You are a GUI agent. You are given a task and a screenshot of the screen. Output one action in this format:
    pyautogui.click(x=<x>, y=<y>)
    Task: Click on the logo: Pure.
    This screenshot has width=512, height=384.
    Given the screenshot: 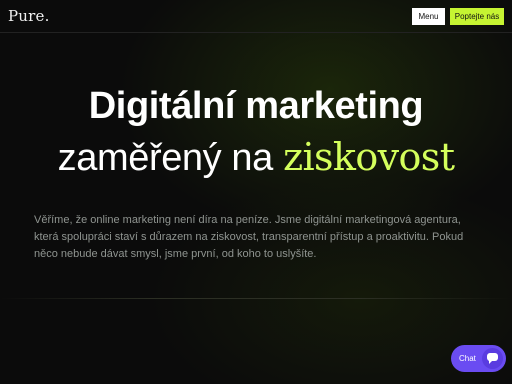 What is the action you would take?
    pyautogui.click(x=29, y=16)
    